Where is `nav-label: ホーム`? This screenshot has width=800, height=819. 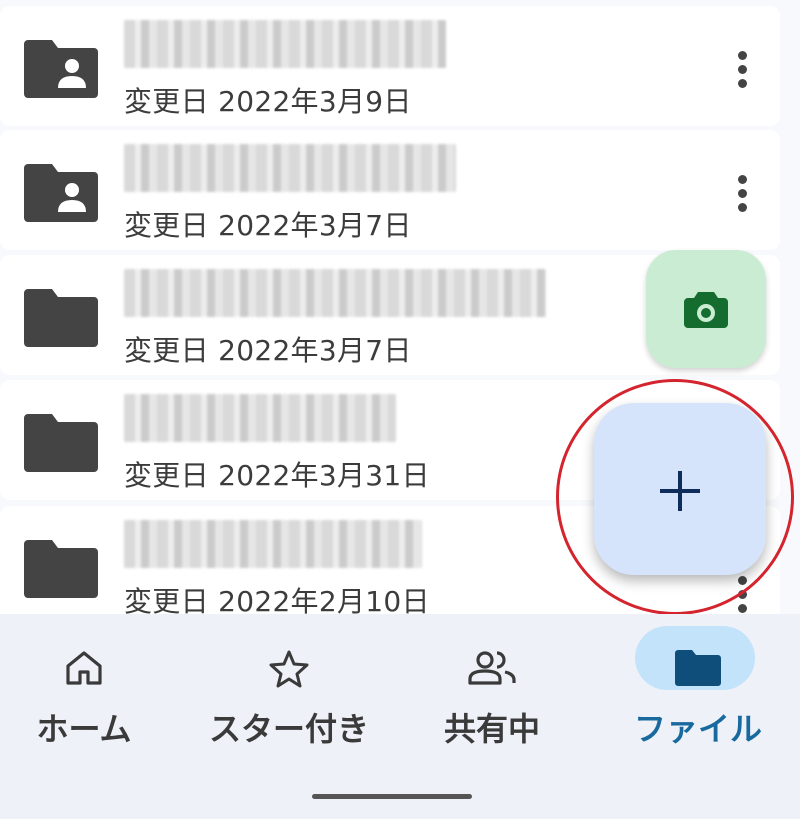 nav-label: ホーム is located at coordinates (84, 729).